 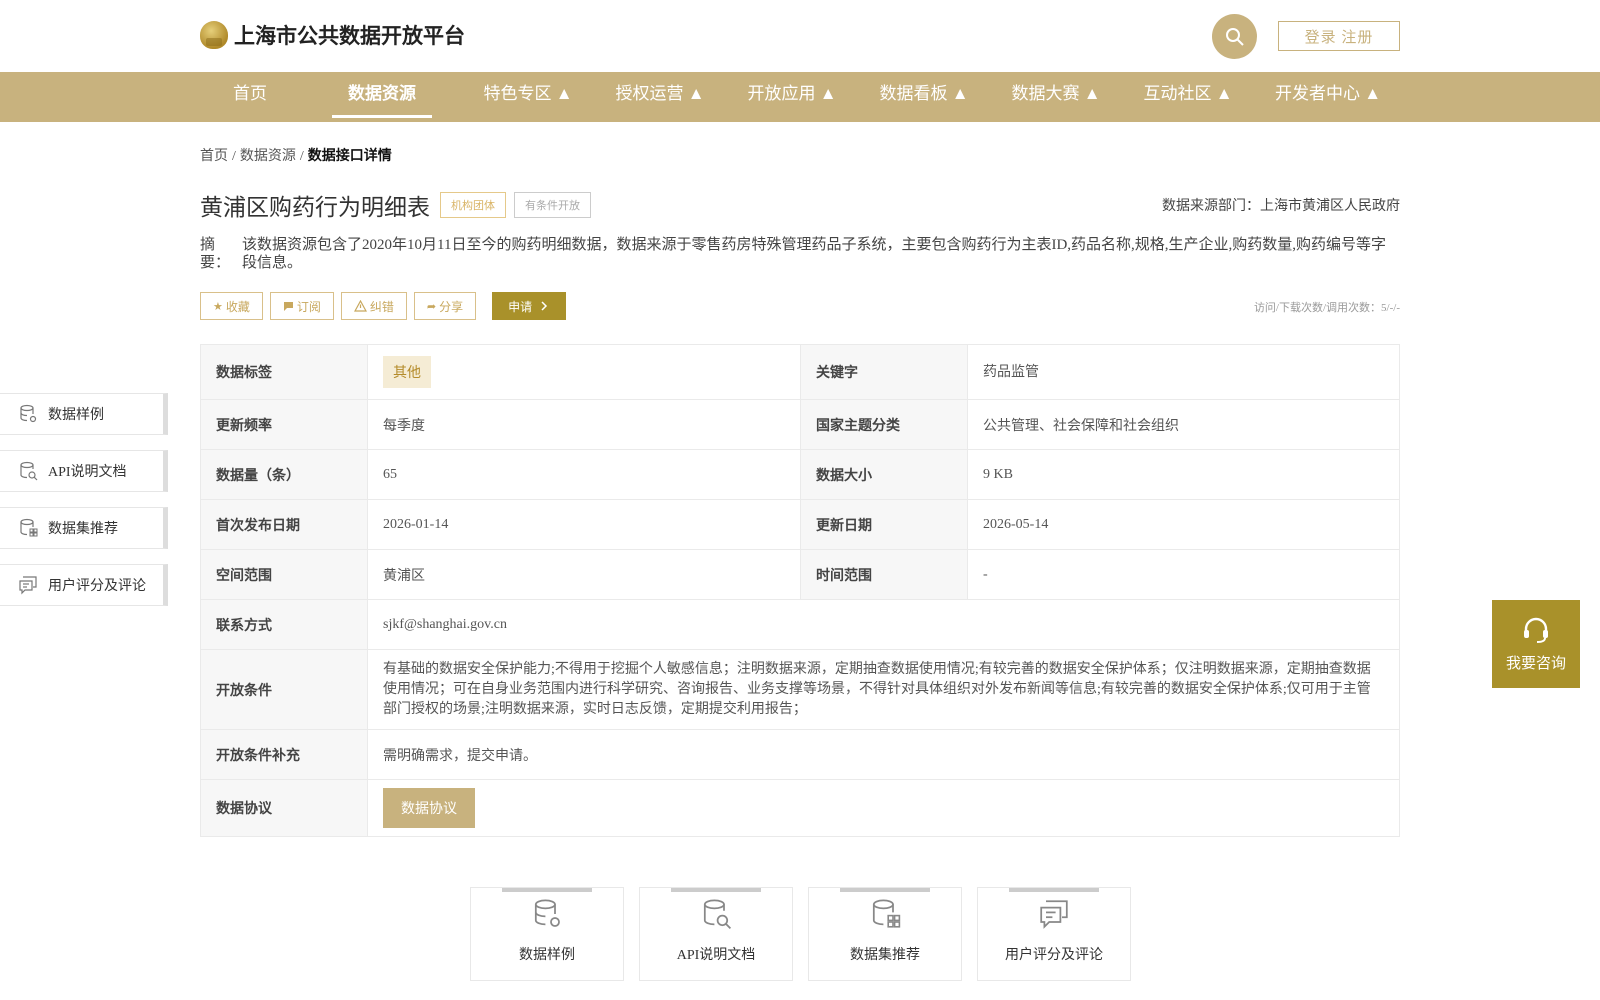 What do you see at coordinates (315, 207) in the screenshot?
I see `page-title: 黄浦区购药行为明细表` at bounding box center [315, 207].